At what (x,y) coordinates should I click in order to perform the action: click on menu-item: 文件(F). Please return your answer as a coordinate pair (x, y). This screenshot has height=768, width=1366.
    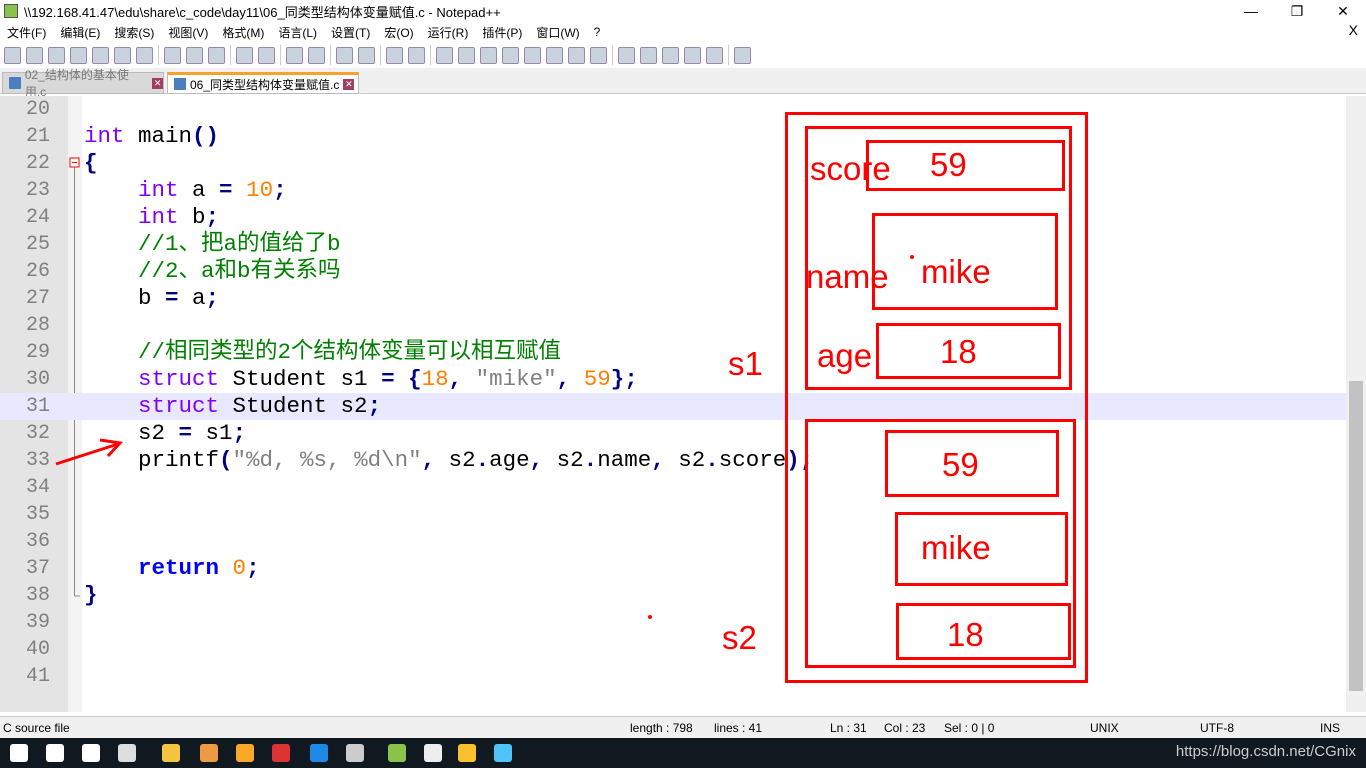
    Looking at the image, I should click on (26, 32).